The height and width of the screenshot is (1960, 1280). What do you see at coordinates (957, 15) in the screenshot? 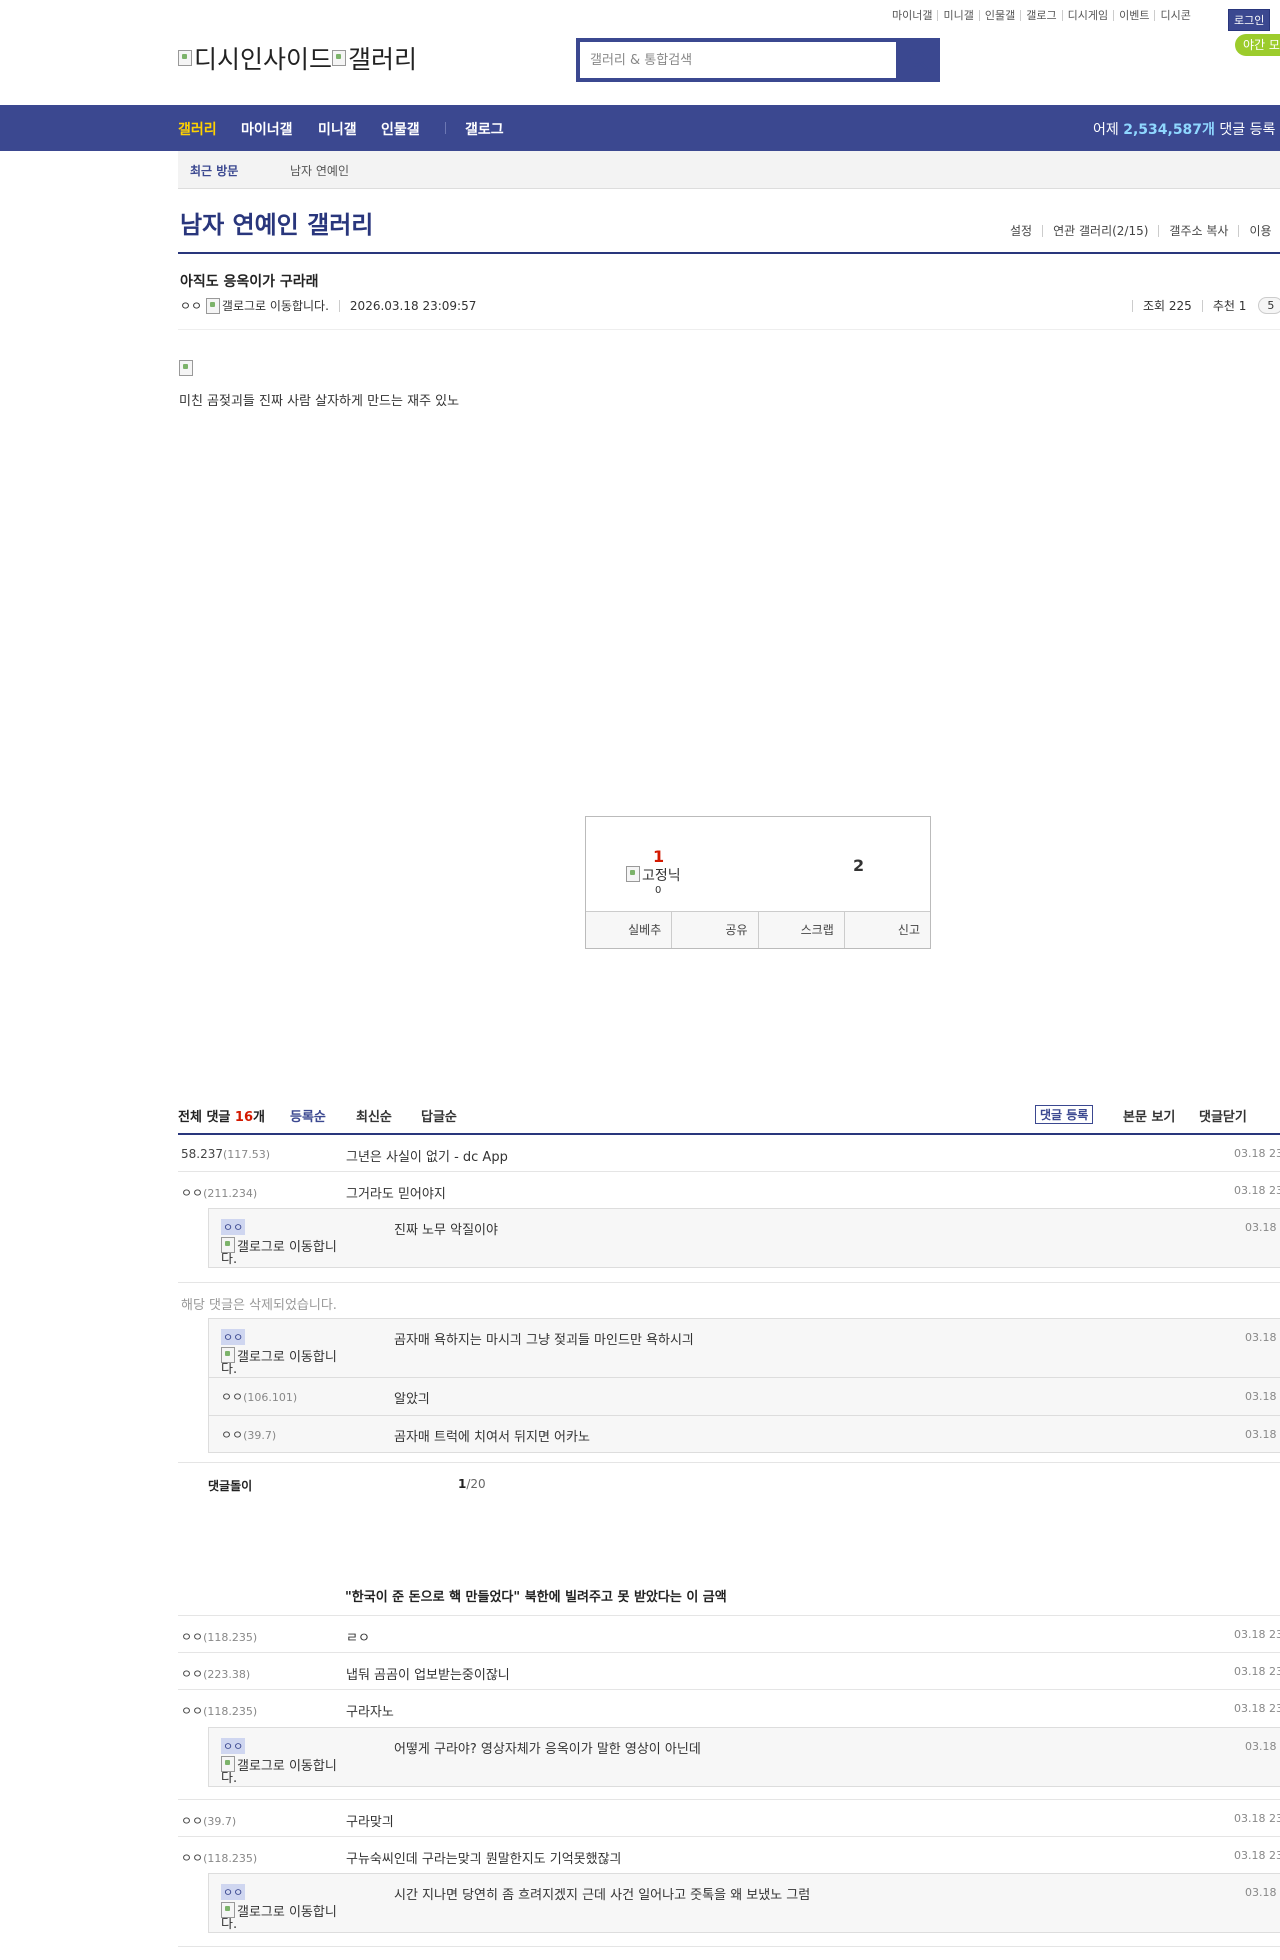
I see `link-mini-gallery: 미니갤` at bounding box center [957, 15].